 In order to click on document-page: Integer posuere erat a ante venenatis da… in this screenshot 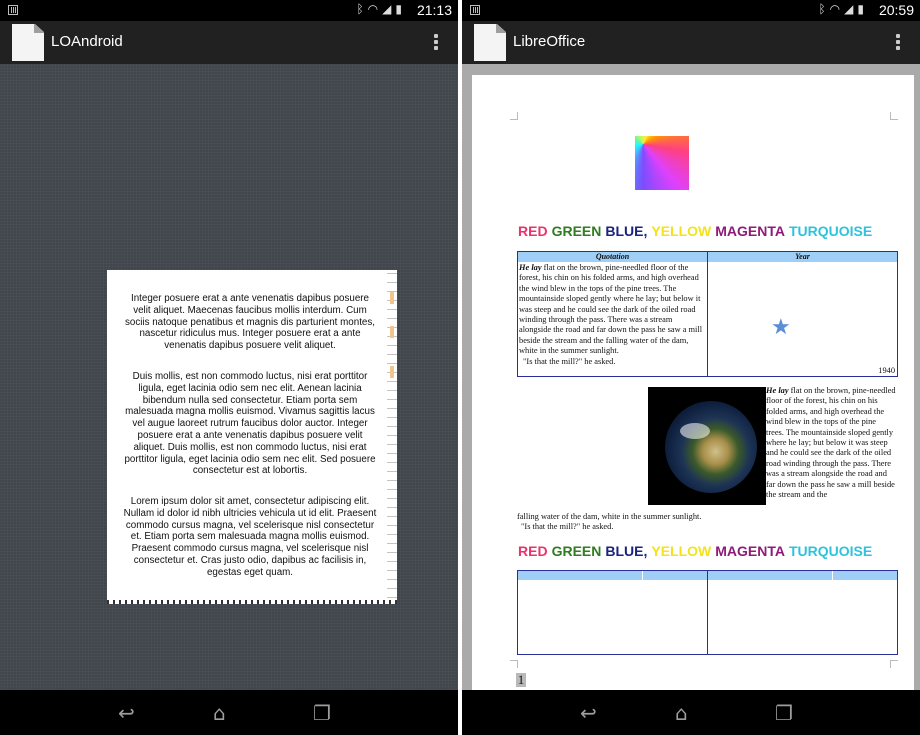, I will do `click(252, 437)`.